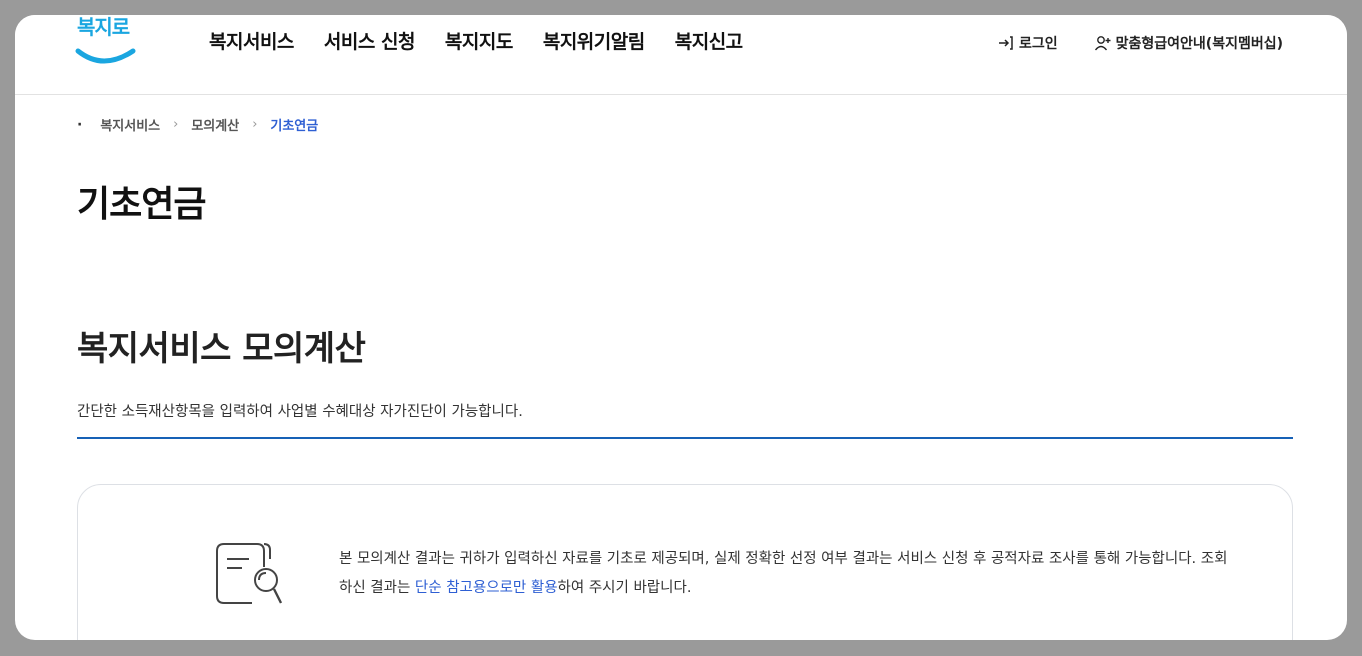 The image size is (1362, 656). I want to click on breadcrumb-item-simulation: 모의계산, so click(215, 124).